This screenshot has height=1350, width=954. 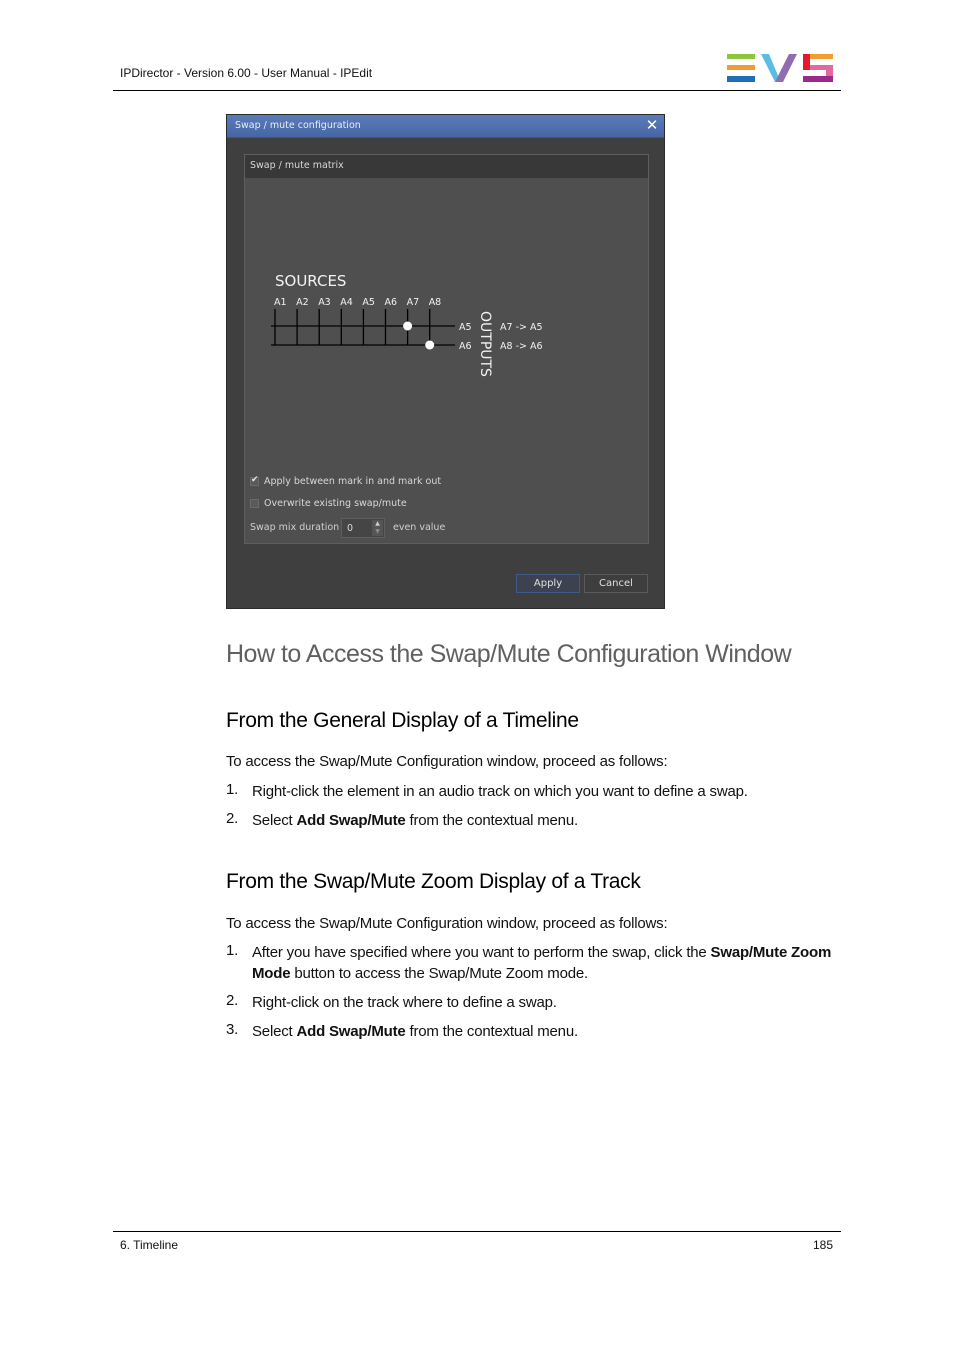 What do you see at coordinates (377, 524) in the screenshot?
I see `increment-arrow-icon: ▲` at bounding box center [377, 524].